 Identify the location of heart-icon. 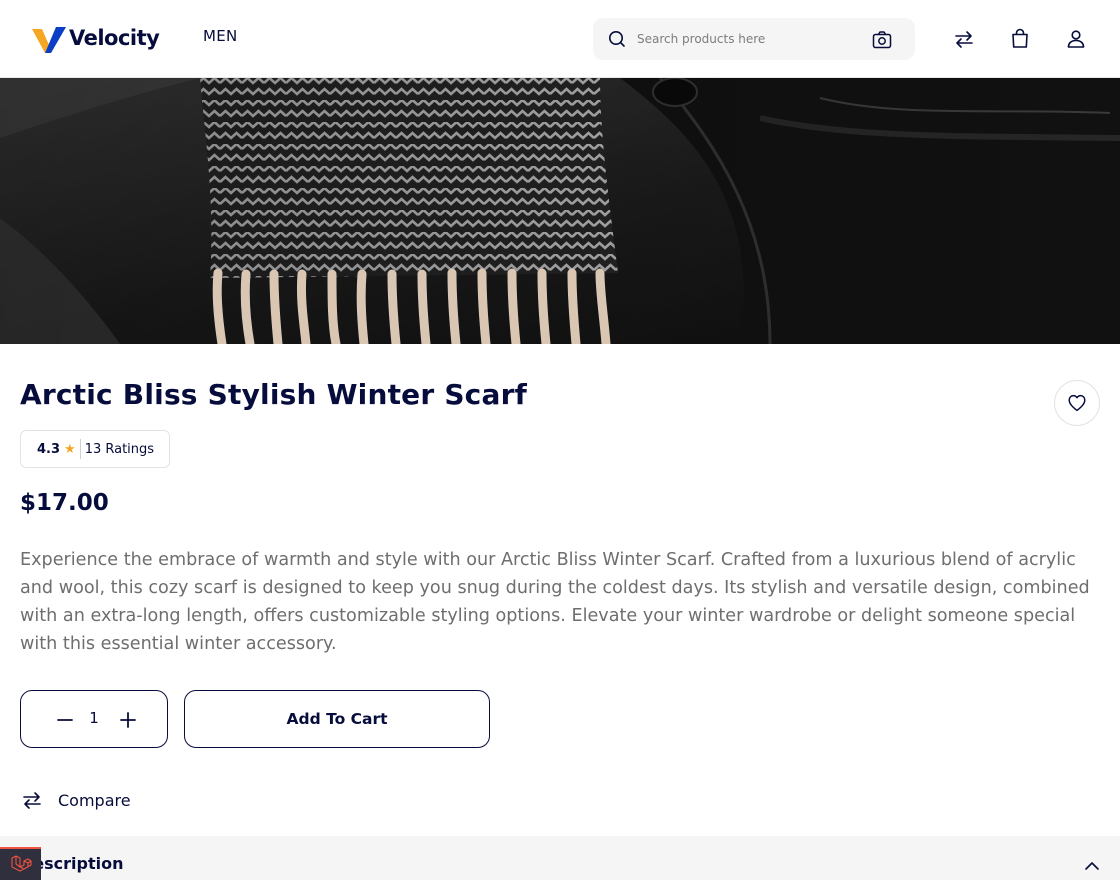
(1077, 403).